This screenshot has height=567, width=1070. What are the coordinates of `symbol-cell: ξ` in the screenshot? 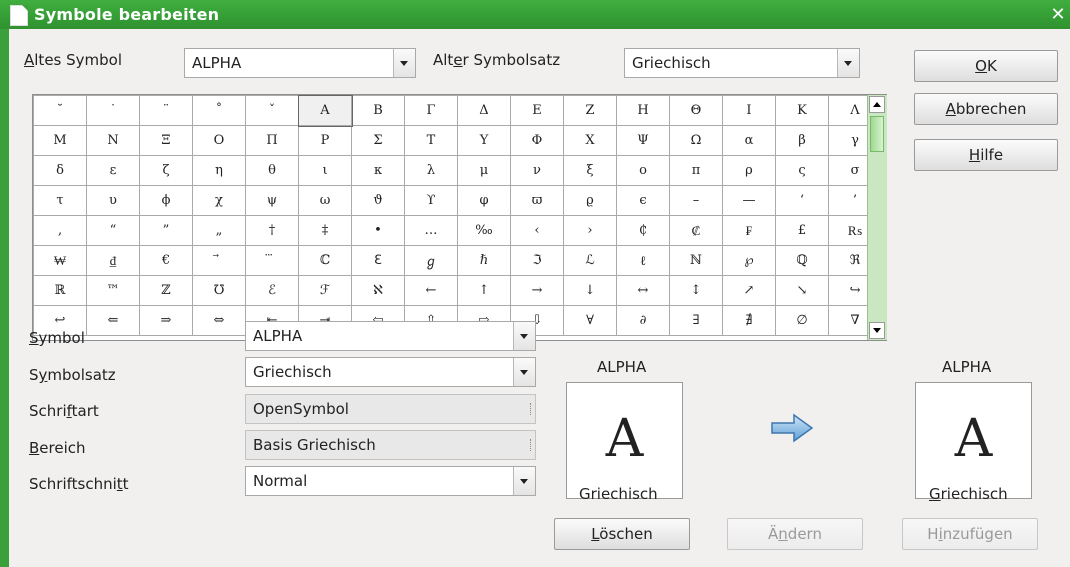 It's located at (590, 170).